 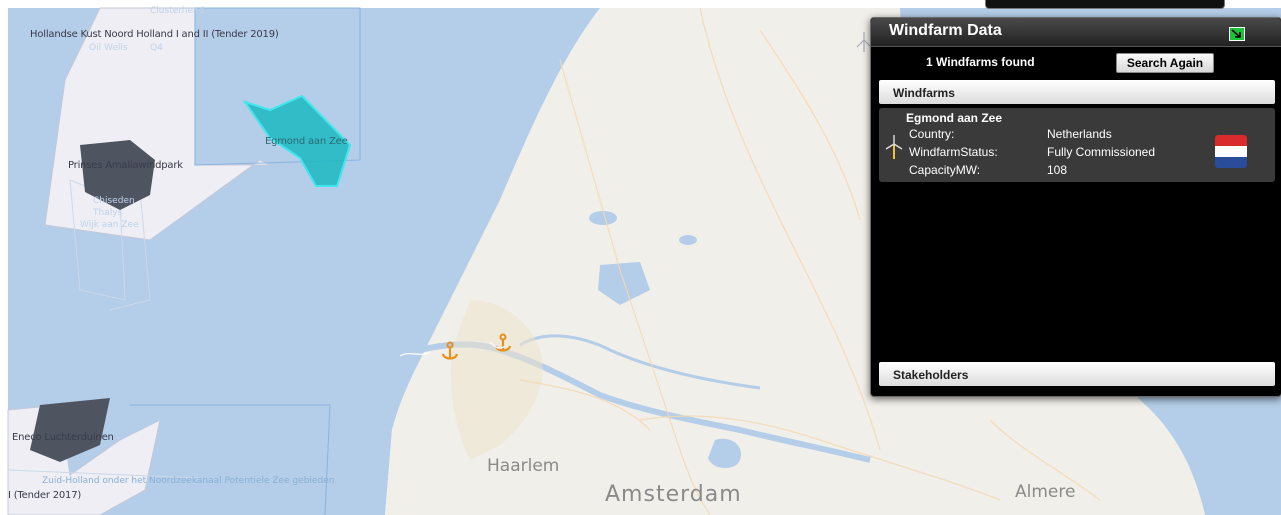 What do you see at coordinates (953, 152) in the screenshot?
I see `status-label: WindfarmStatus:` at bounding box center [953, 152].